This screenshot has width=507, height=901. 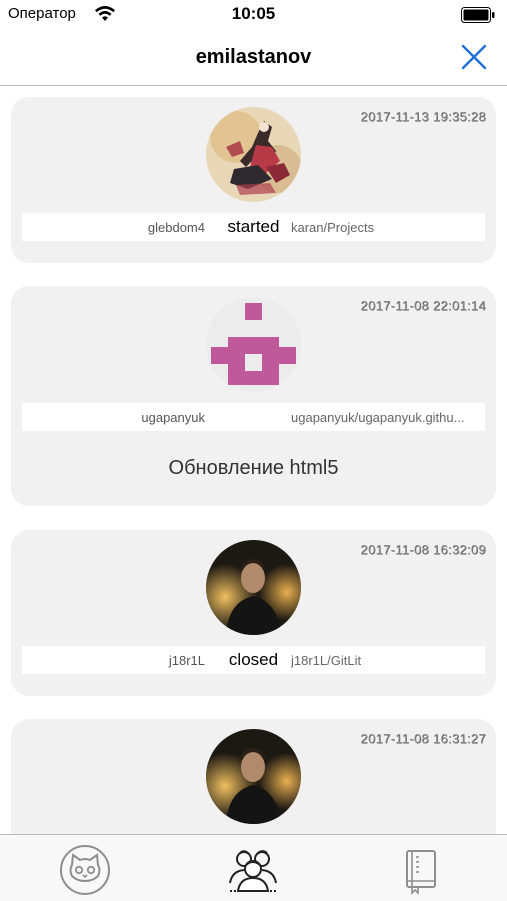 I want to click on event-repo: j18r1L/GitLit, so click(x=388, y=660).